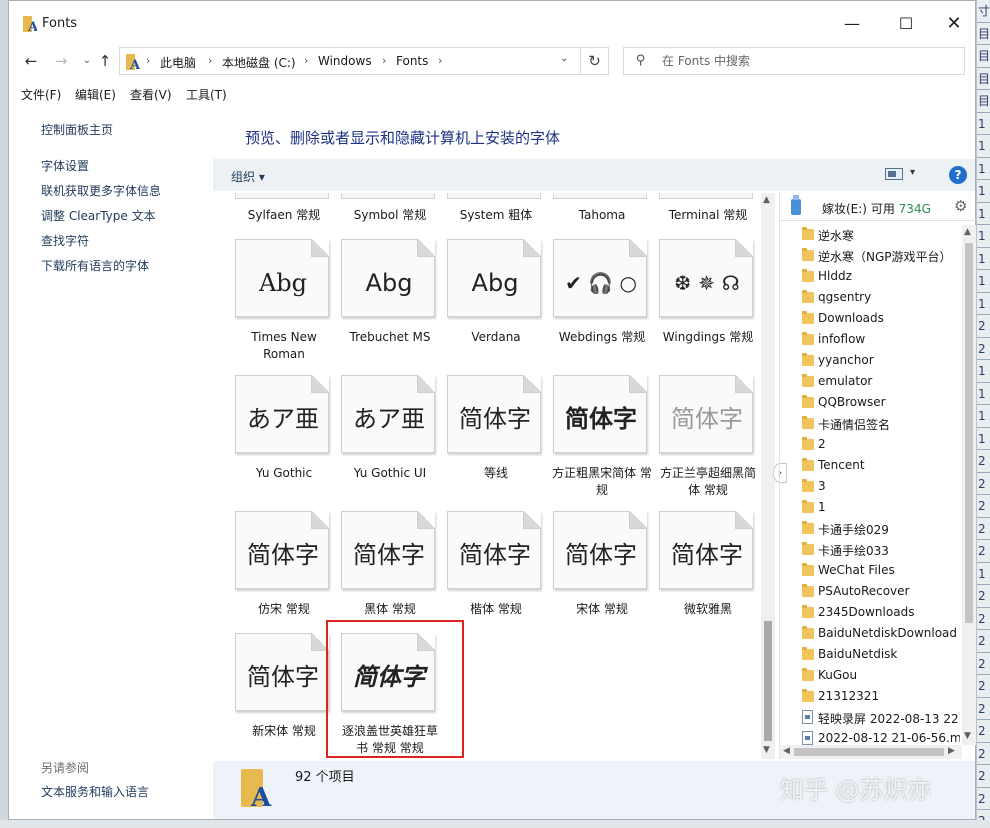 The width and height of the screenshot is (990, 828). I want to click on forward-arrow-icon: →, so click(61, 61).